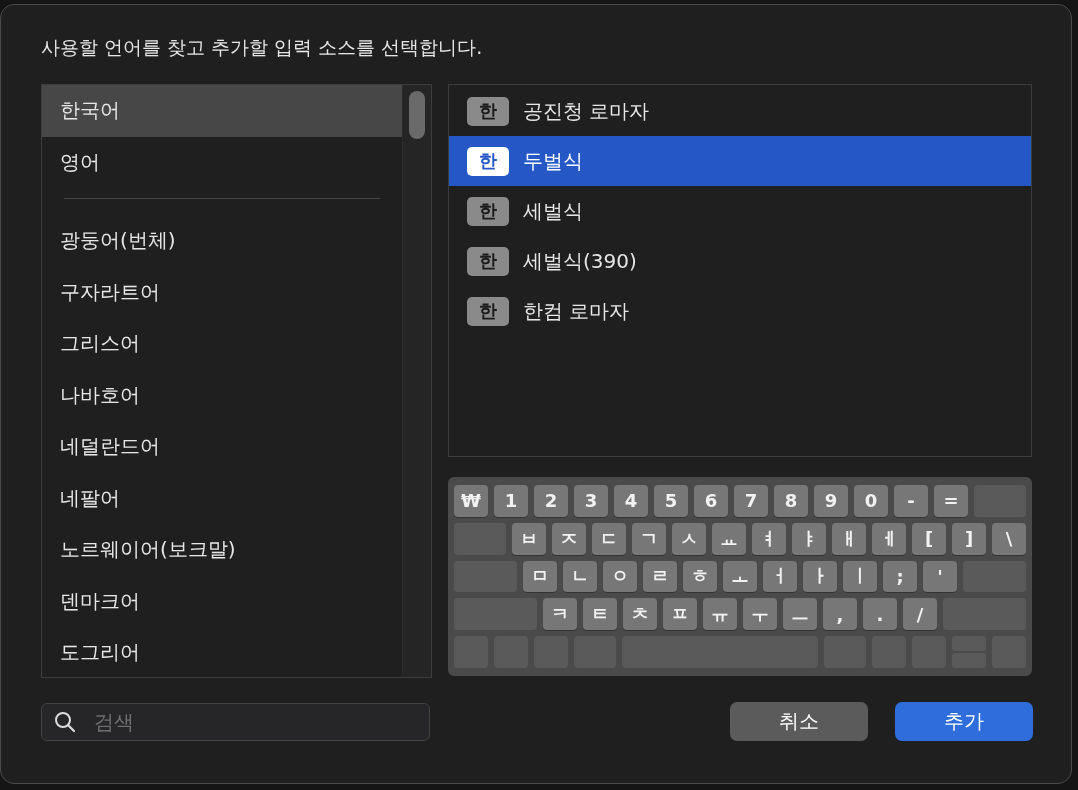 This screenshot has height=790, width=1078. Describe the element at coordinates (222, 241) in the screenshot. I see `language-item: 광둥어(번체)` at that location.